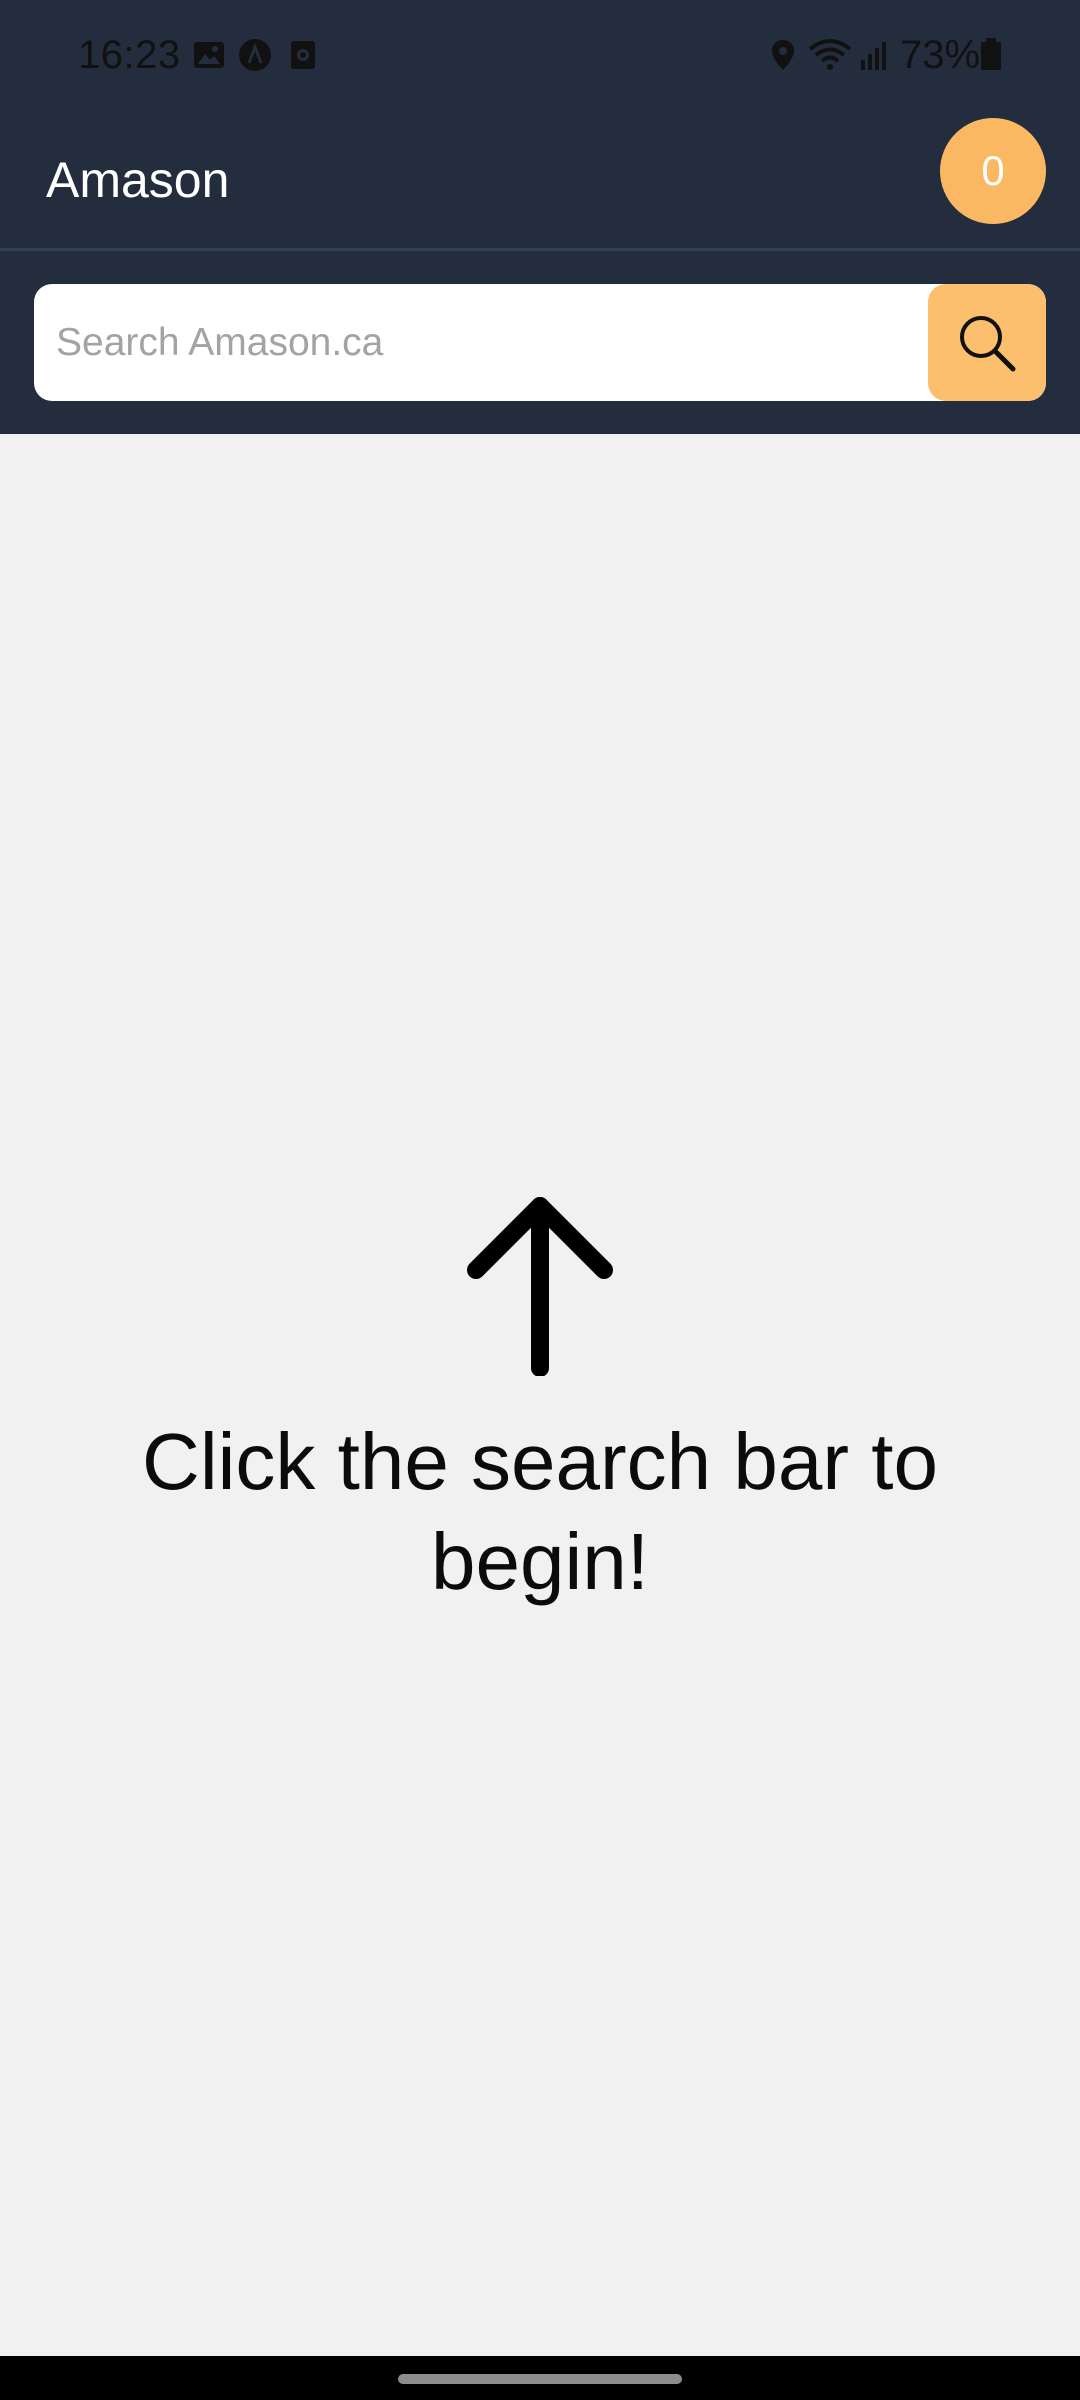 Image resolution: width=1080 pixels, height=2400 pixels. What do you see at coordinates (830, 54) in the screenshot?
I see `wifi-icon` at bounding box center [830, 54].